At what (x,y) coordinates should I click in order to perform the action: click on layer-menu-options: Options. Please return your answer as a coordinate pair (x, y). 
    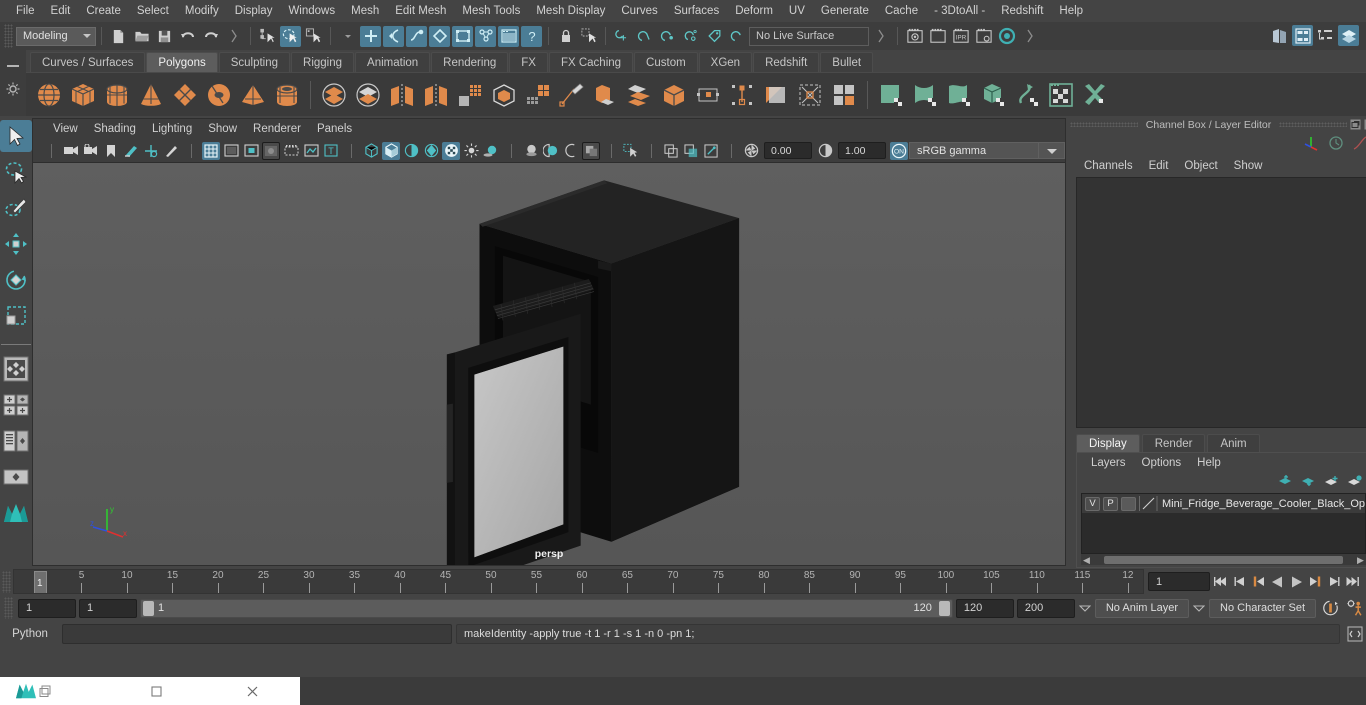
    Looking at the image, I should click on (1162, 463).